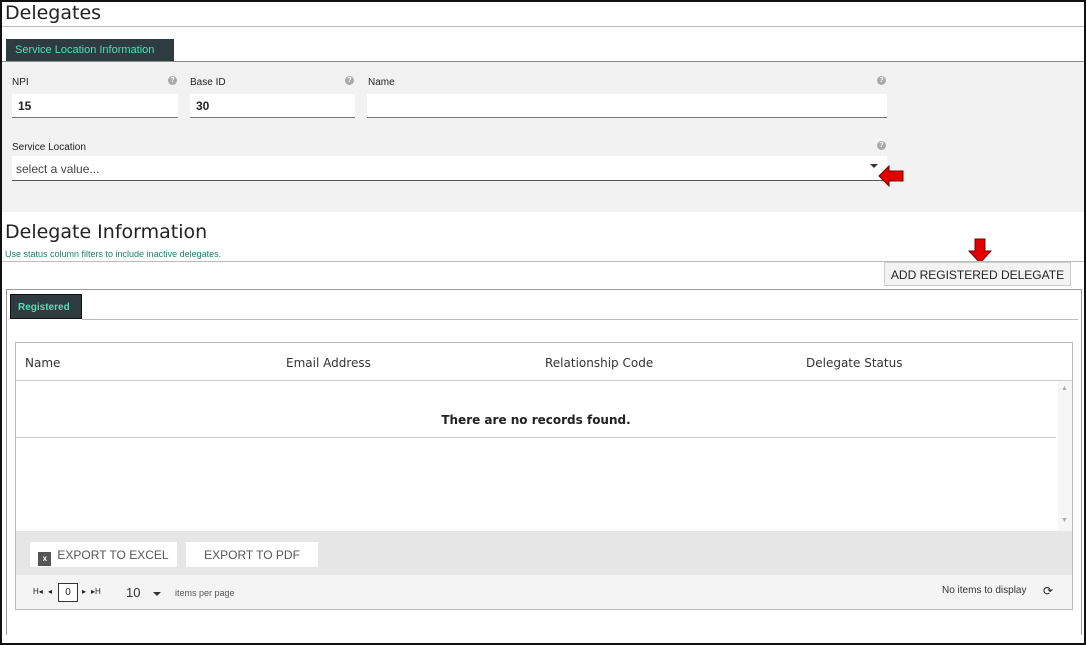 Image resolution: width=1086 pixels, height=645 pixels. I want to click on base-id-field: 30, so click(272, 106).